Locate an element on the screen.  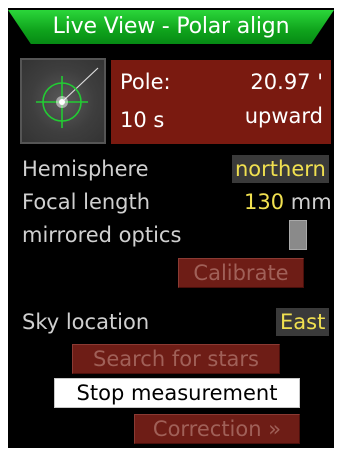
sky-location-select: East is located at coordinates (303, 322).